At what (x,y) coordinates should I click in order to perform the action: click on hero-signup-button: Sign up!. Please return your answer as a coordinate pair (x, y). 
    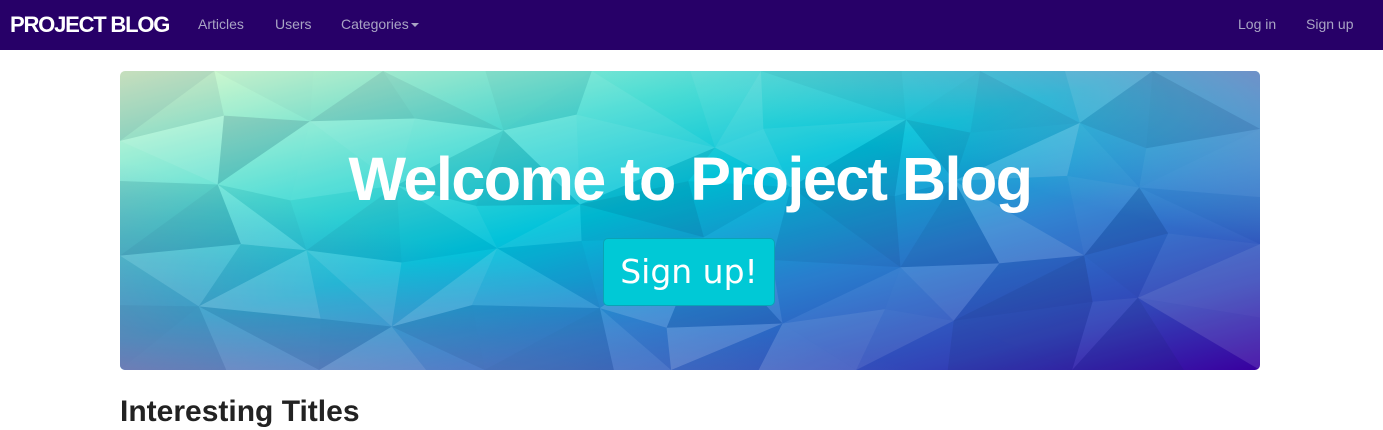
    Looking at the image, I should click on (689, 272).